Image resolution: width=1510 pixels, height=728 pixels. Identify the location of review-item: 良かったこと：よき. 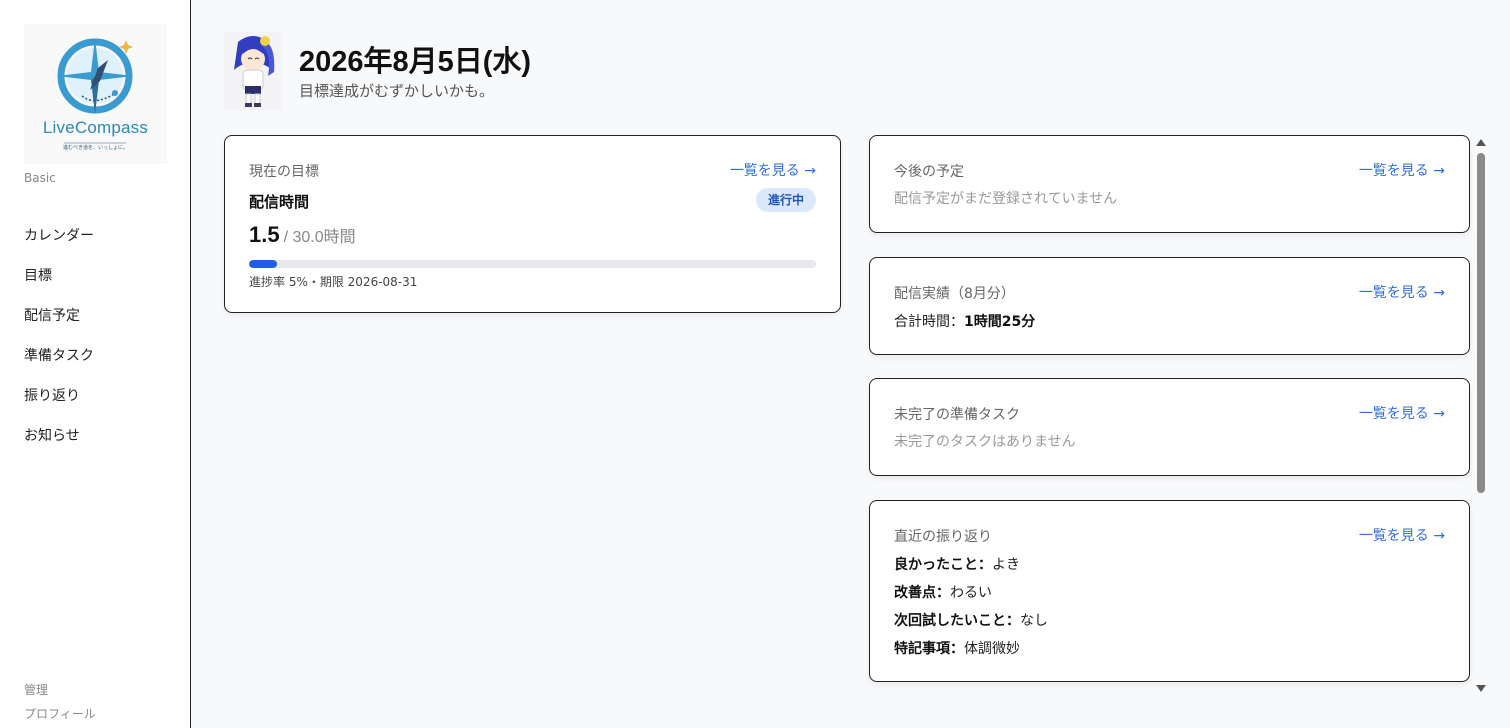
(957, 564).